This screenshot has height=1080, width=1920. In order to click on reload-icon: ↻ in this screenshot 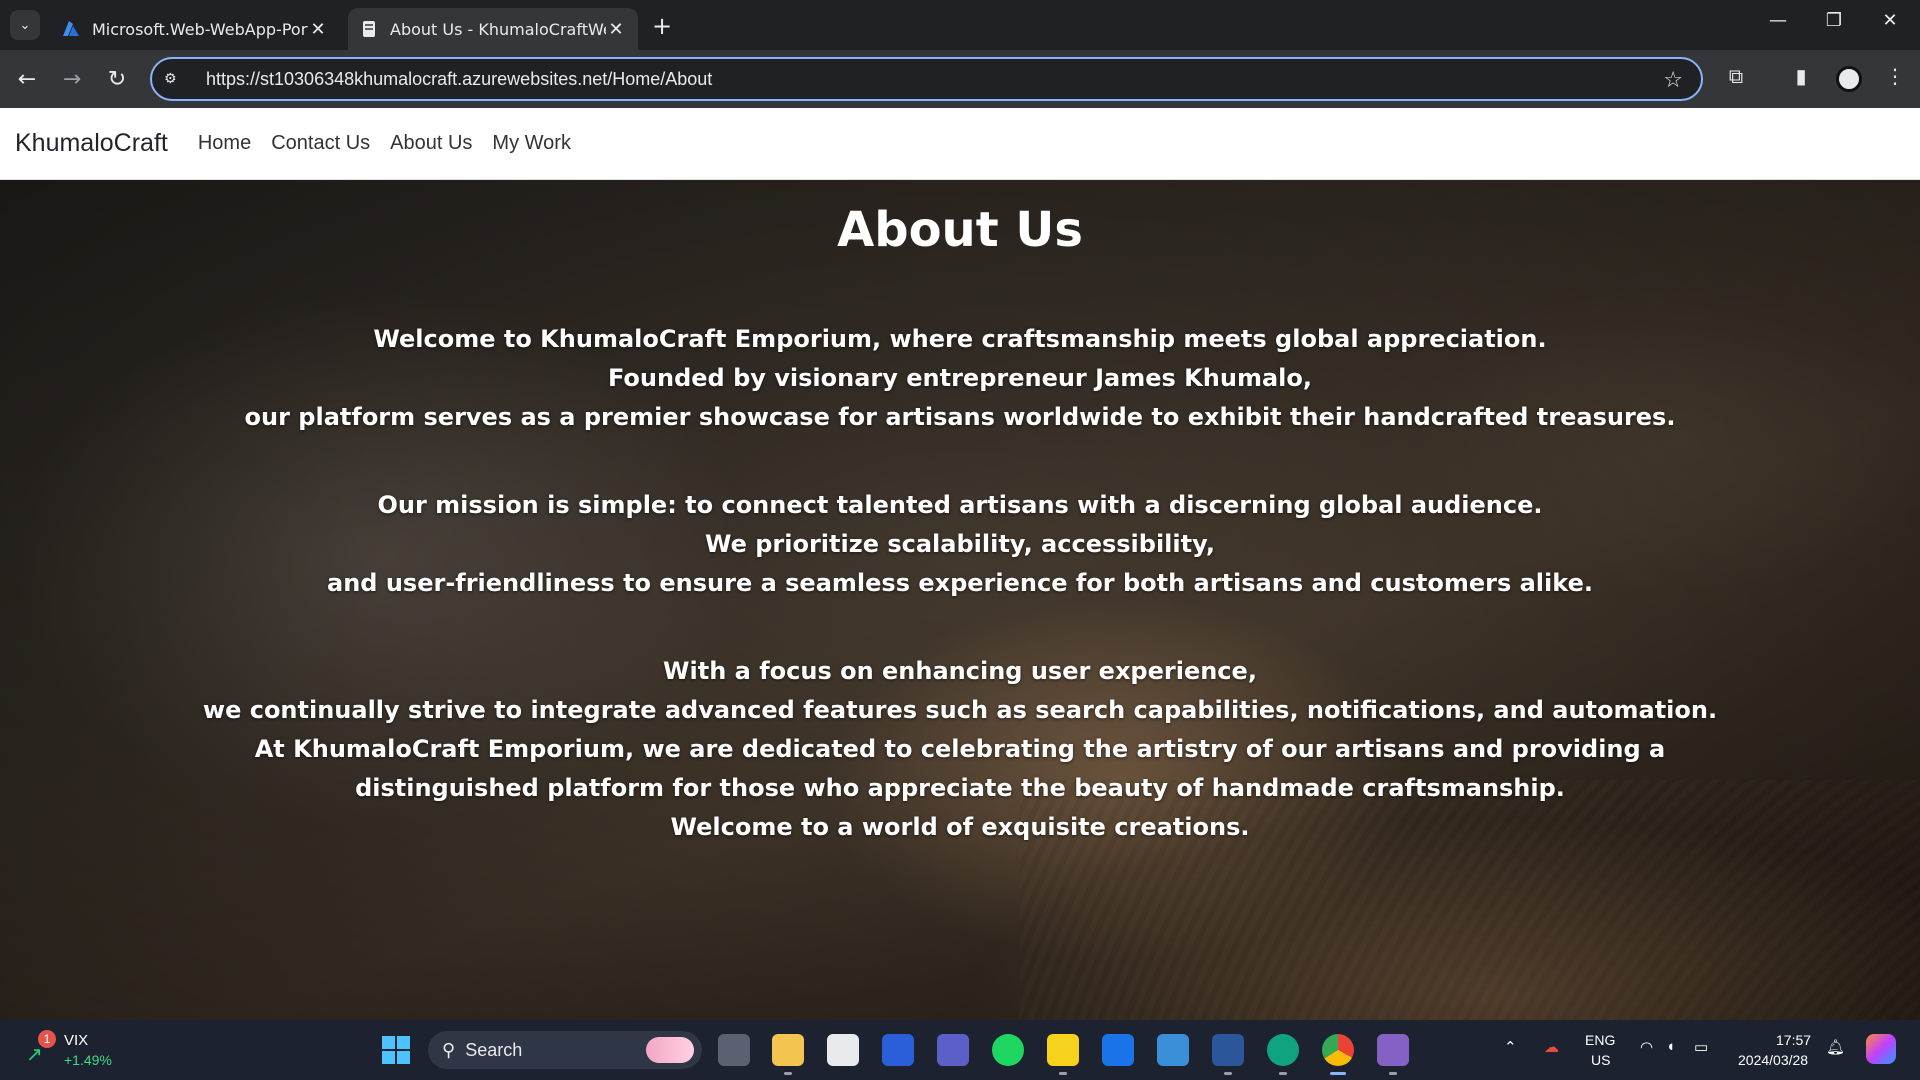, I will do `click(117, 79)`.